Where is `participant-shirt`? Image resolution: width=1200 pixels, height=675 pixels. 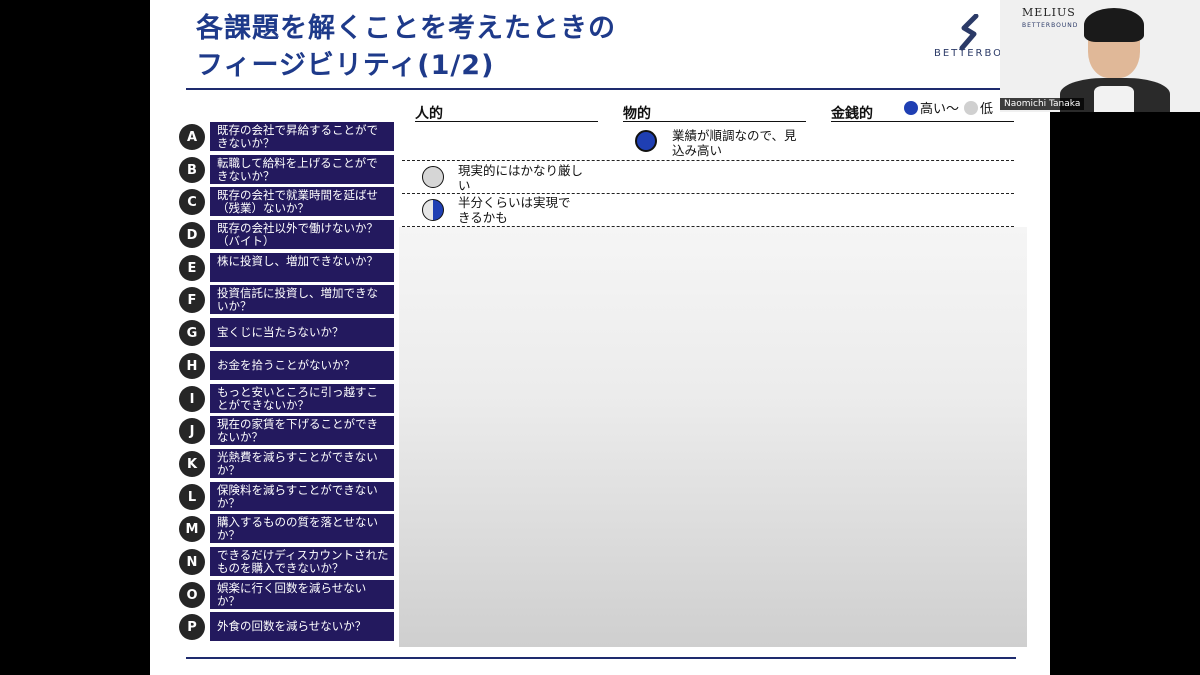
participant-shirt is located at coordinates (1114, 99).